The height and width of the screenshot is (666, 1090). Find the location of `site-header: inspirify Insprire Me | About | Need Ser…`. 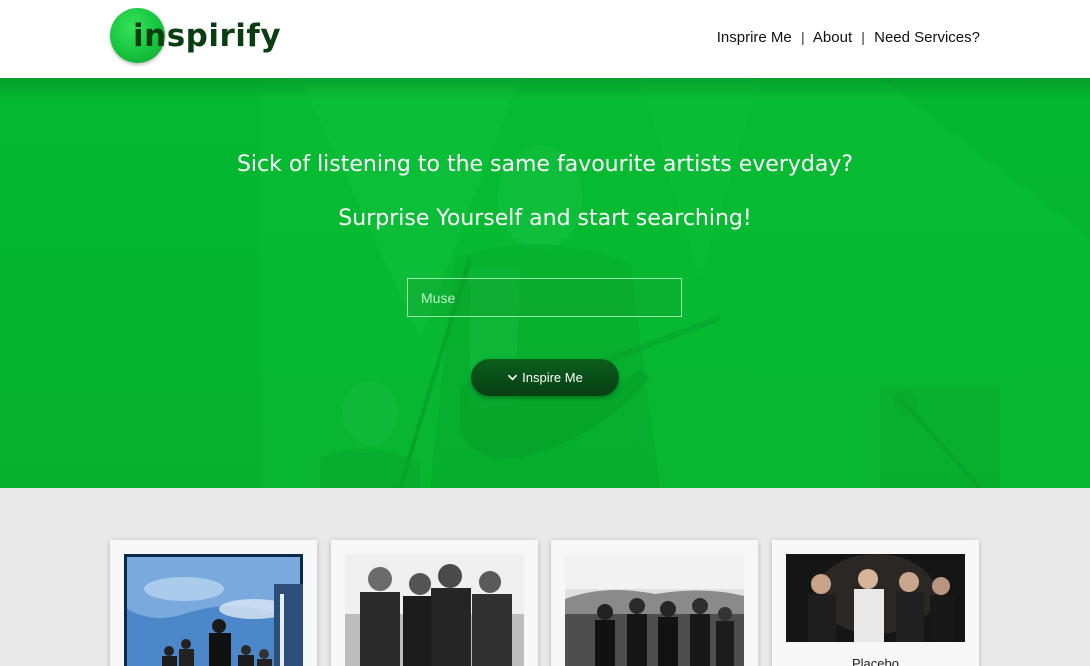

site-header: inspirify Insprire Me | About | Need Ser… is located at coordinates (545, 39).